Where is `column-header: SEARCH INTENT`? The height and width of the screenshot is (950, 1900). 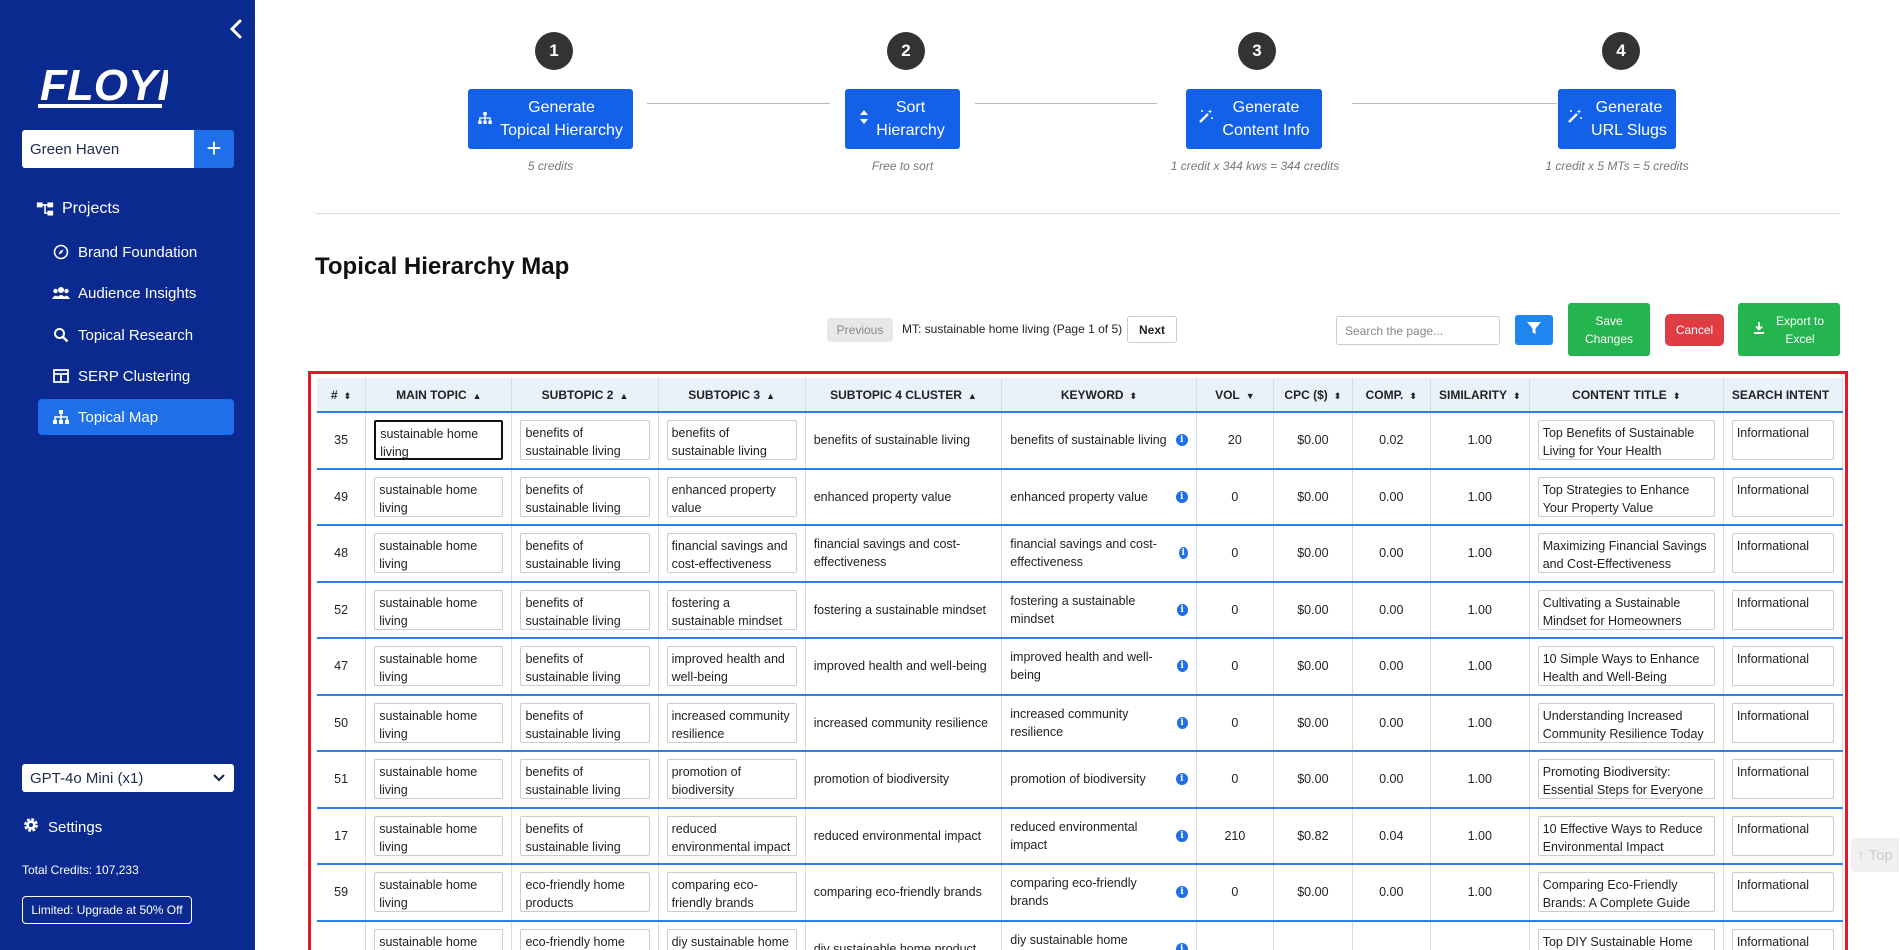
column-header: SEARCH INTENT is located at coordinates (1783, 395).